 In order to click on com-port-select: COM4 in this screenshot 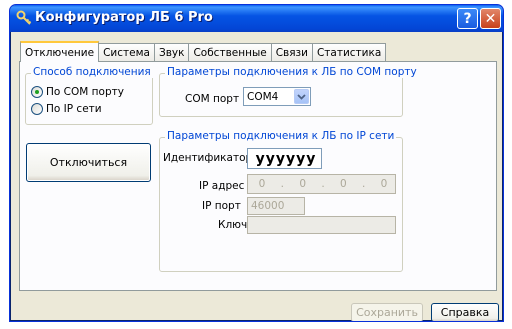, I will do `click(277, 96)`.